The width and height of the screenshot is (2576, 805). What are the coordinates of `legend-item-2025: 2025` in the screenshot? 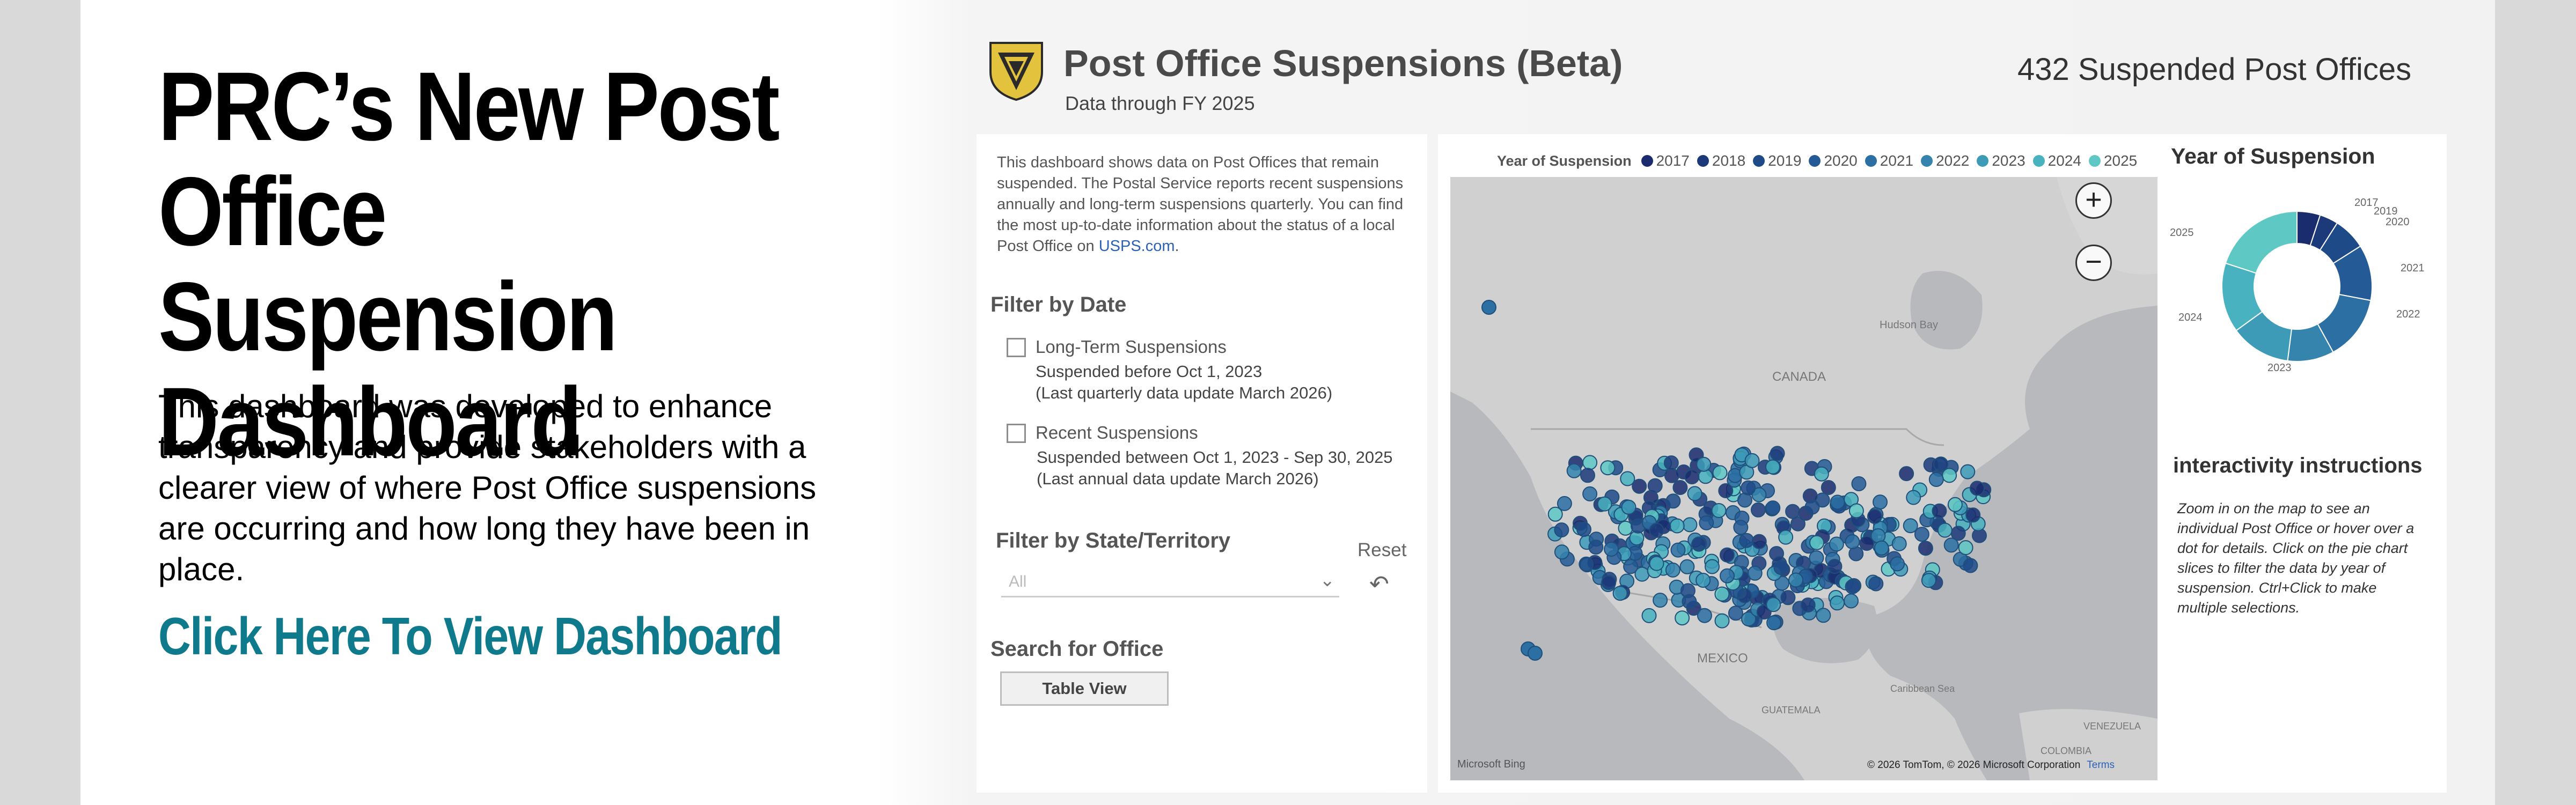 It's located at (2112, 160).